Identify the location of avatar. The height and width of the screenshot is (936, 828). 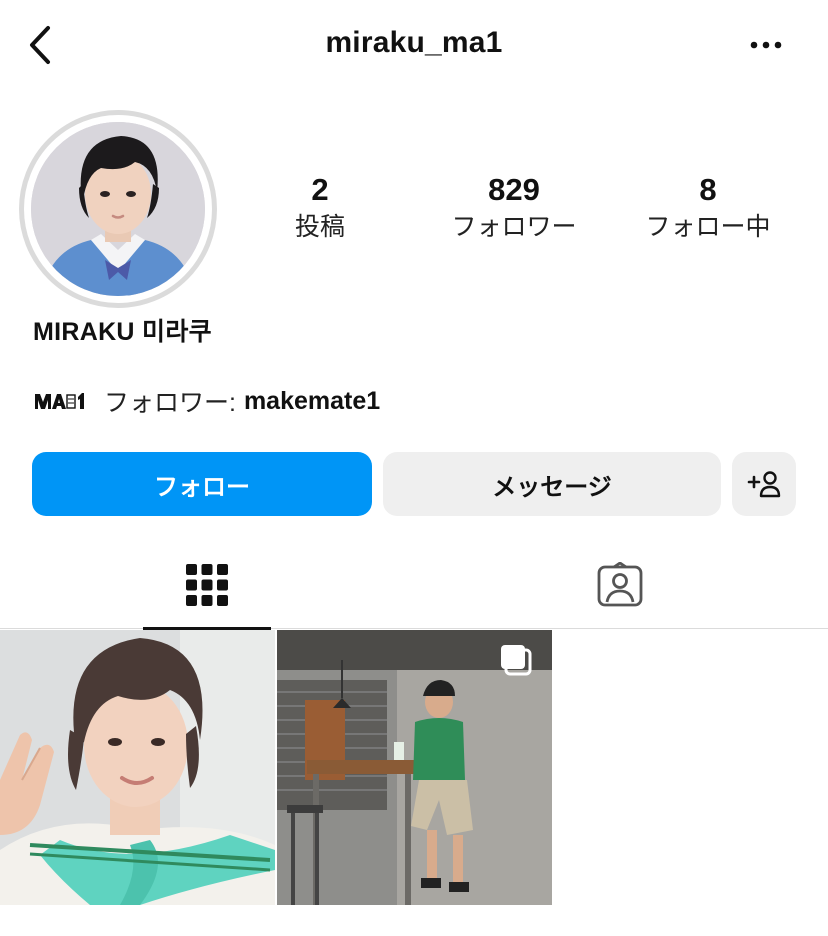
(118, 209).